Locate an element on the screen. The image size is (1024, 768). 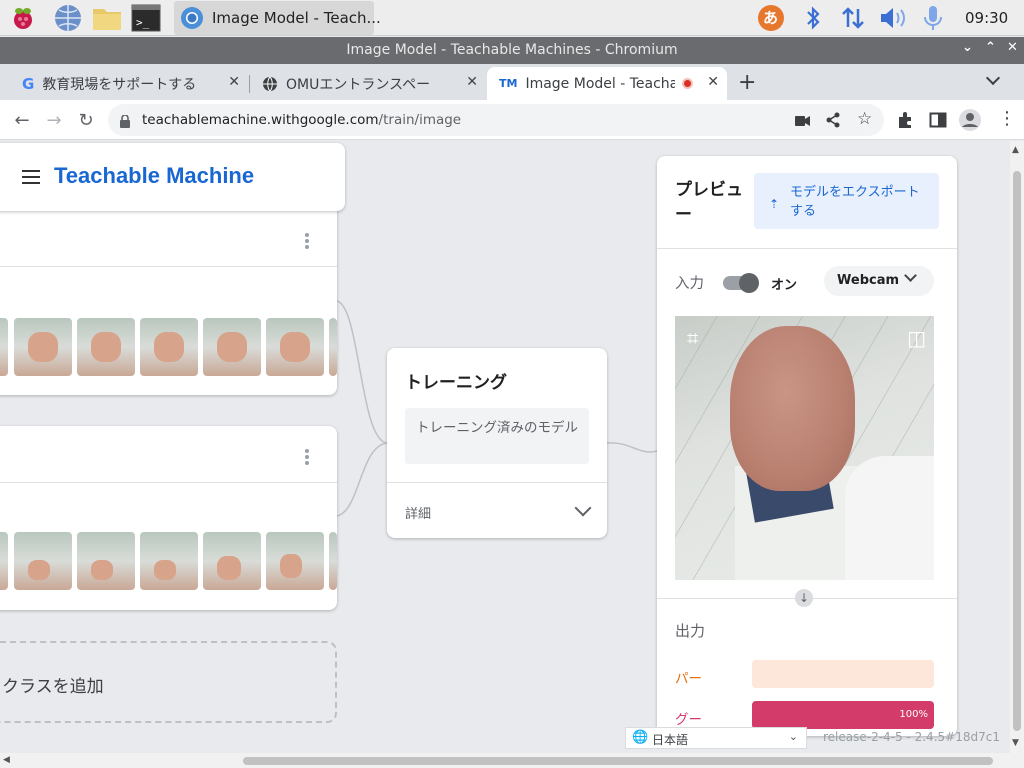
microphone-icon is located at coordinates (933, 18).